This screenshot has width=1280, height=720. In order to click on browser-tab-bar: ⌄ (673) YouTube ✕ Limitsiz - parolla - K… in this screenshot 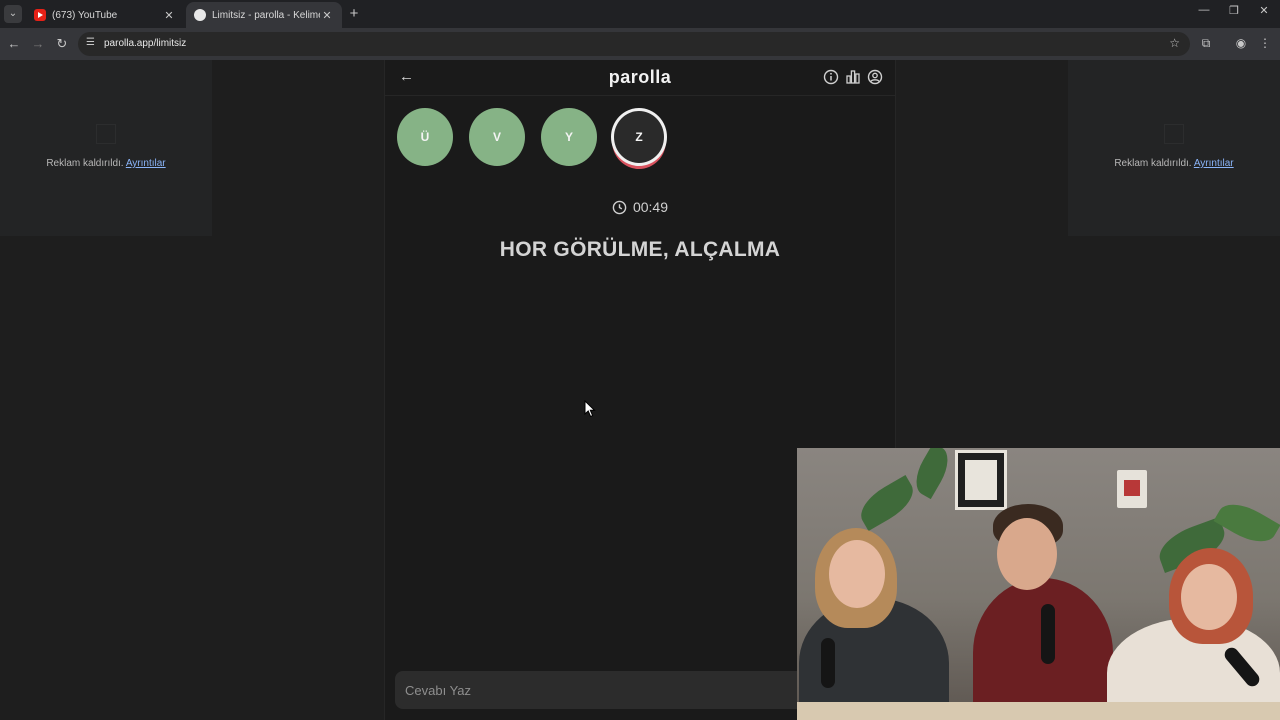, I will do `click(640, 14)`.